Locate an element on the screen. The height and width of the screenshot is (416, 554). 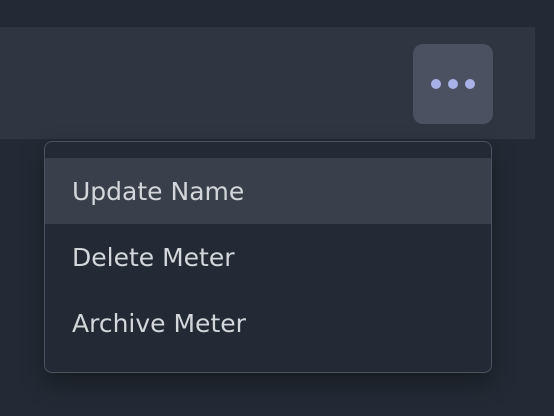
menu-item-update-name: Update Name is located at coordinates (268, 191).